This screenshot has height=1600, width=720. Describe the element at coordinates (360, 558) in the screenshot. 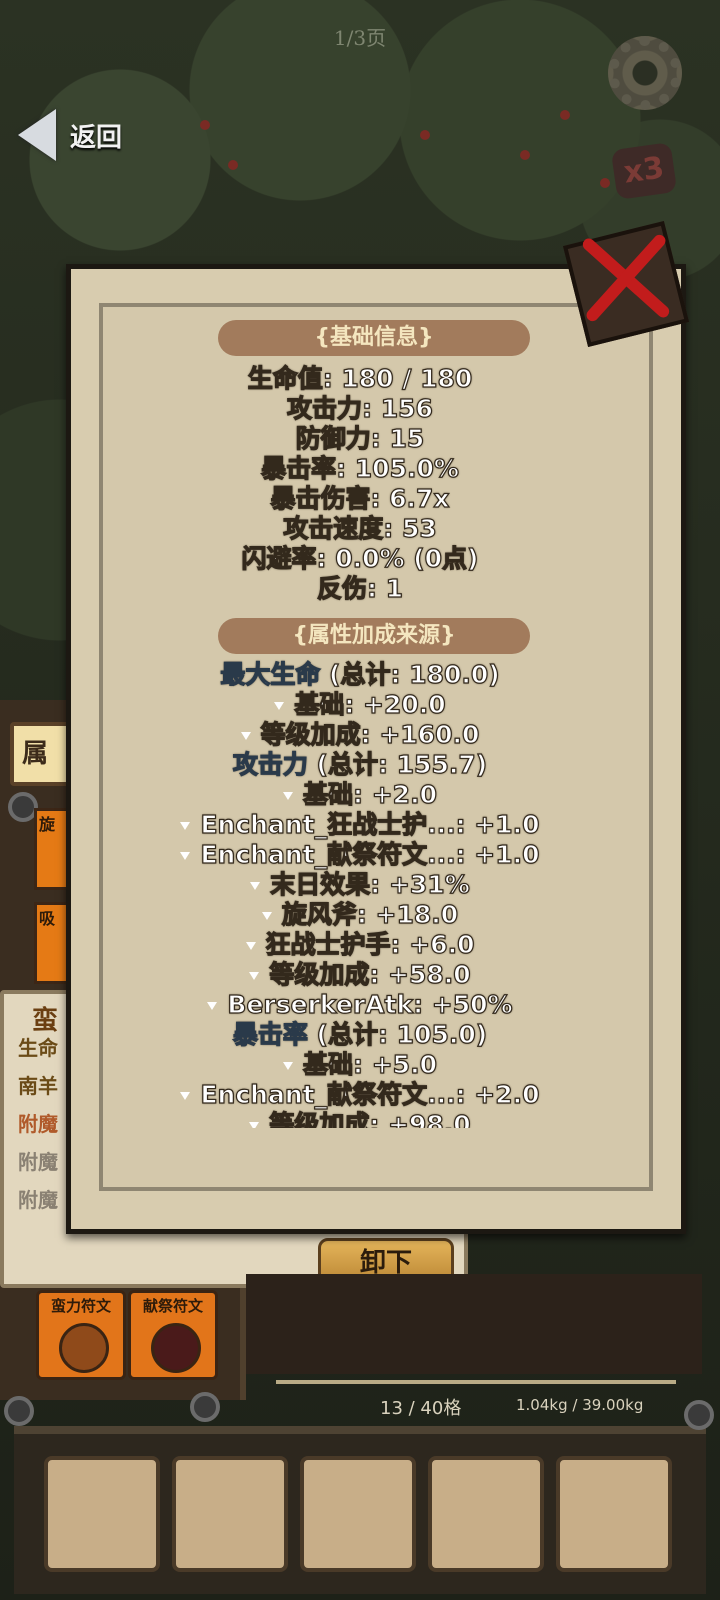

I see `stat-row: 闪避率: 0.0% (0点)` at that location.